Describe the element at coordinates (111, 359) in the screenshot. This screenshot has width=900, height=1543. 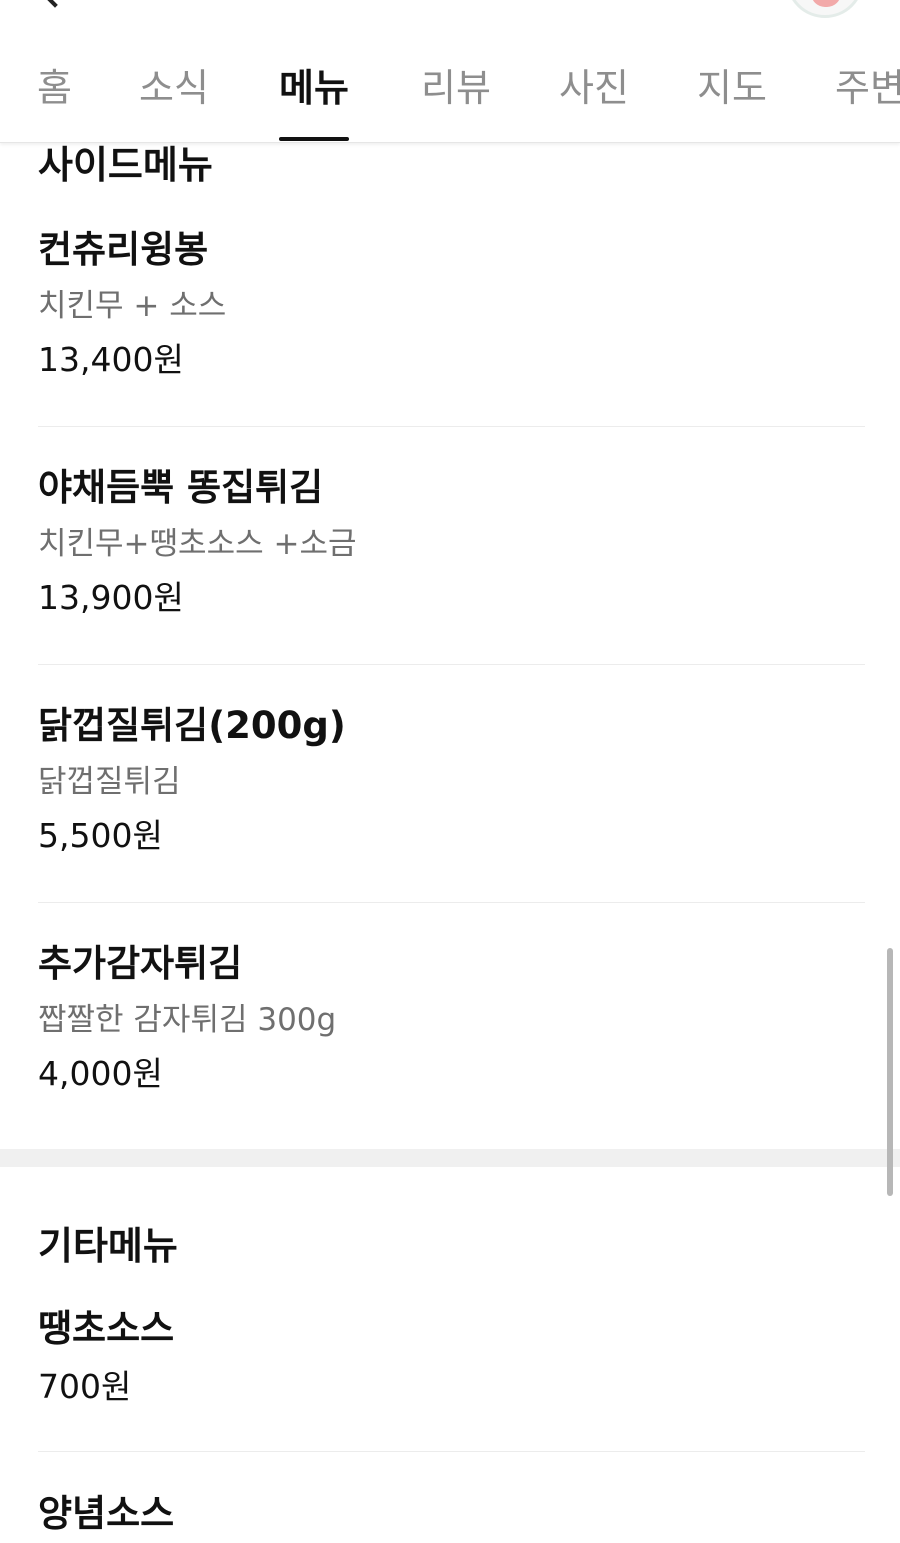
I see `menu-item-price: 13,400원` at that location.